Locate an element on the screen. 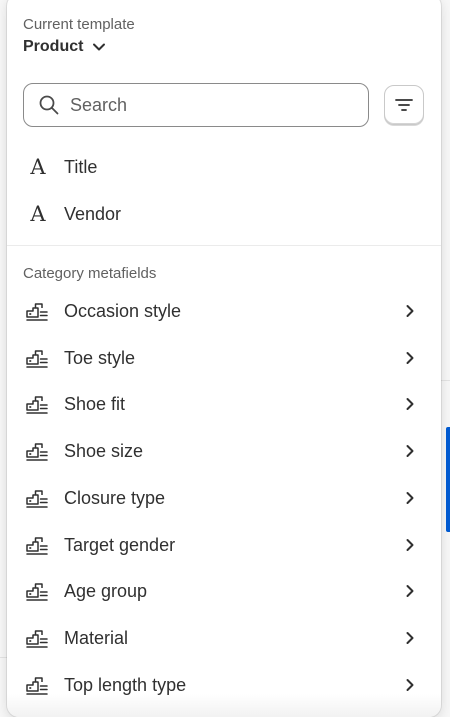 The height and width of the screenshot is (717, 450). metafield-item: Age group is located at coordinates (224, 591).